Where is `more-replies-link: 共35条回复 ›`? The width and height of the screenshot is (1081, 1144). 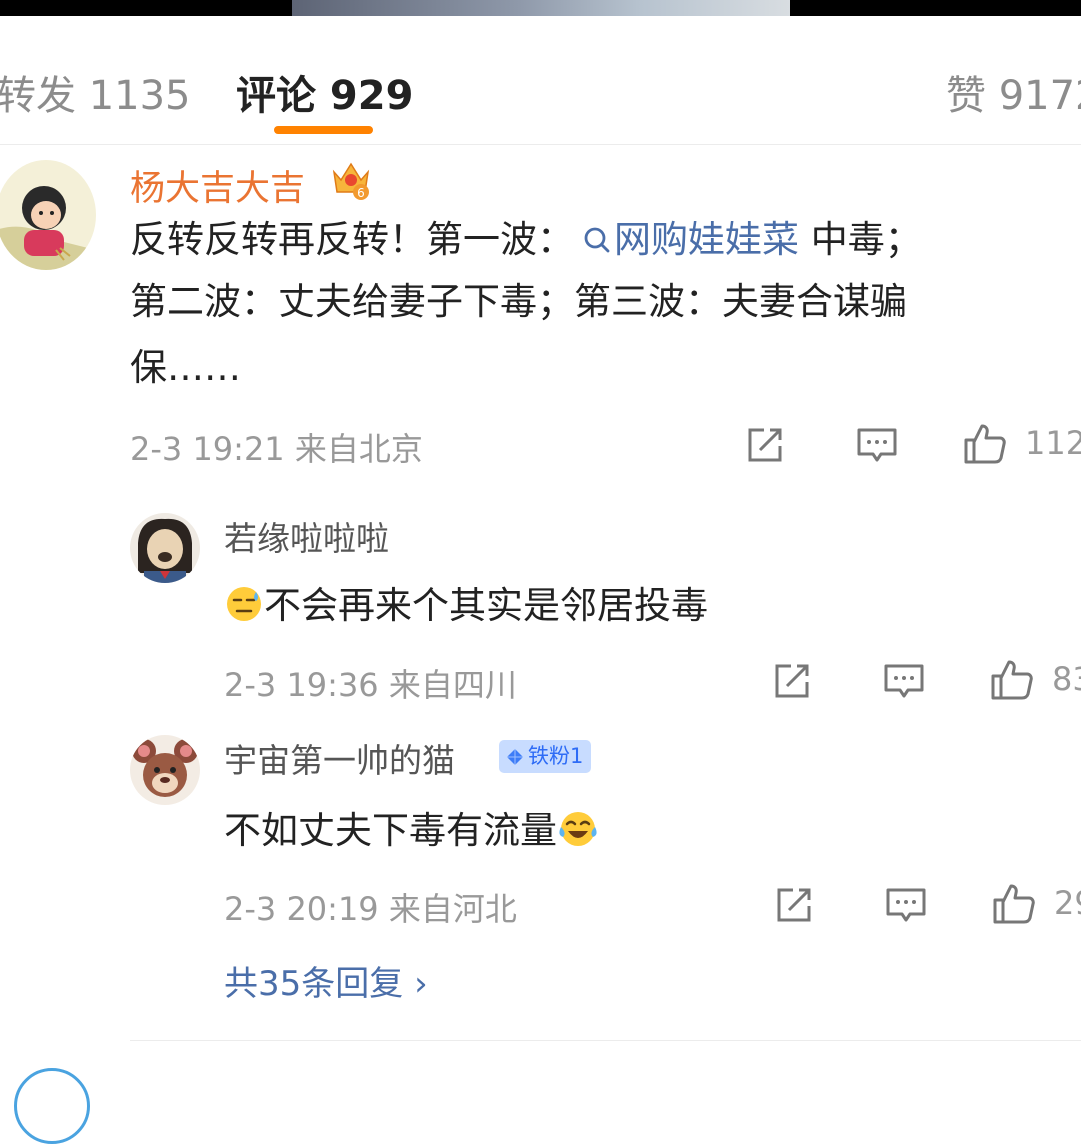
more-replies-link: 共35条回复 › is located at coordinates (326, 980).